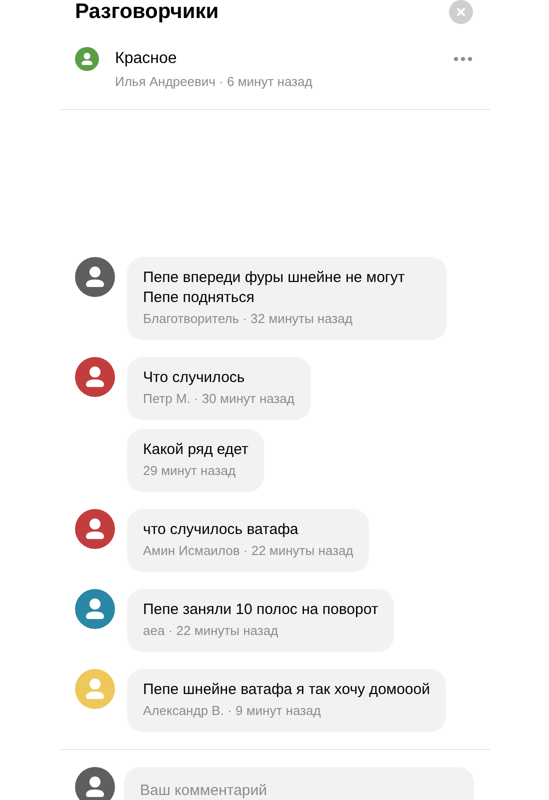 Image resolution: width=549 pixels, height=800 pixels. Describe the element at coordinates (218, 399) in the screenshot. I see `comment-meta: Петр М. · 30 минут назад` at that location.